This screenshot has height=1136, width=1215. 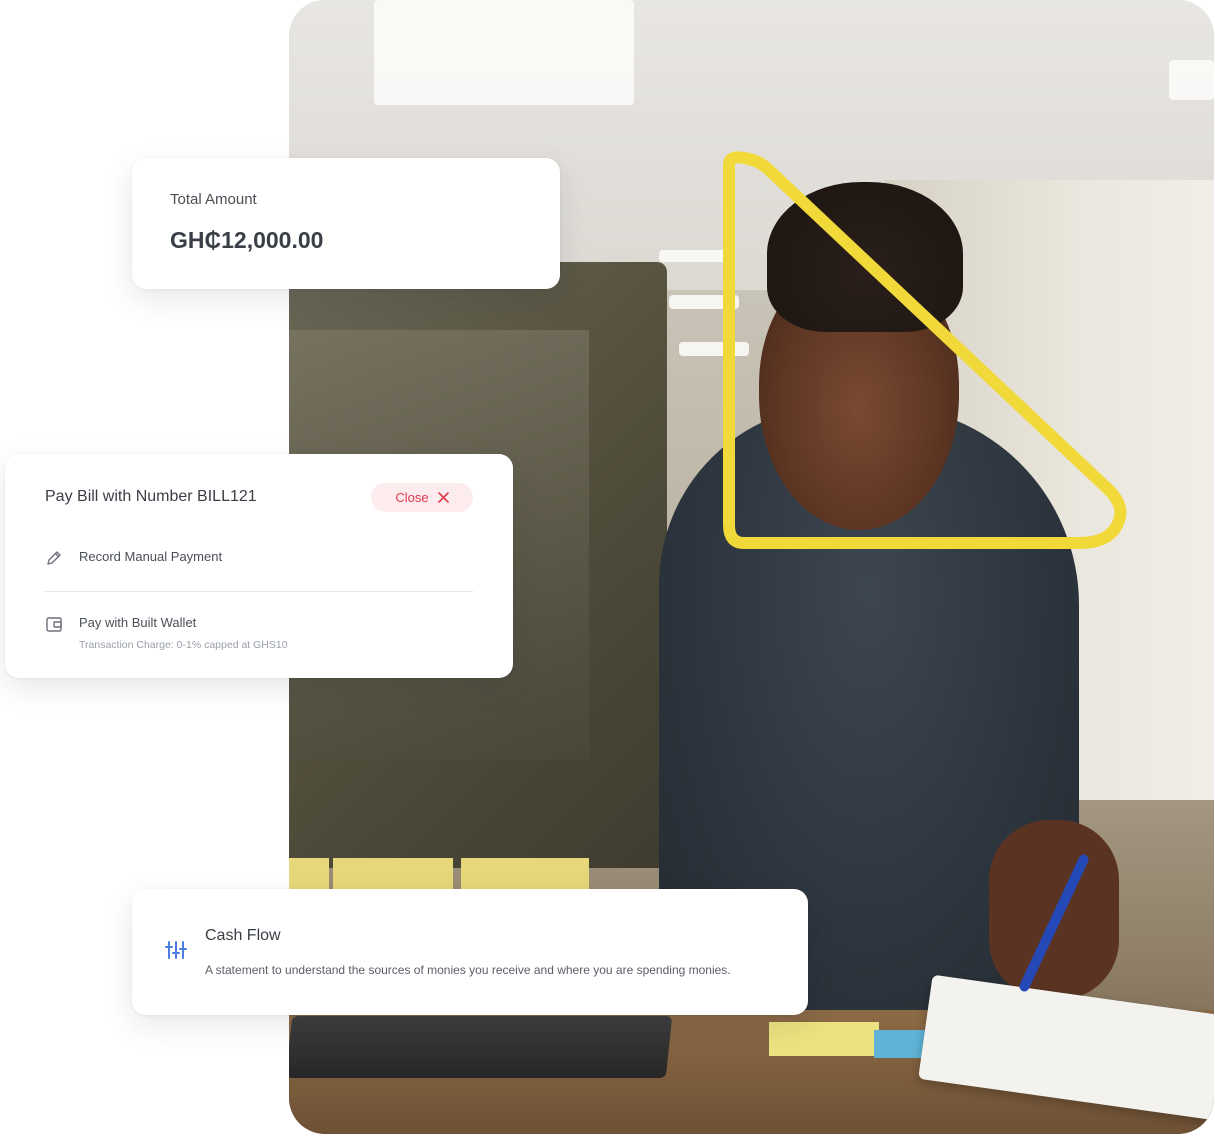 What do you see at coordinates (346, 223) in the screenshot?
I see `total-amount-card: Total Amount GH₵12,000.00` at bounding box center [346, 223].